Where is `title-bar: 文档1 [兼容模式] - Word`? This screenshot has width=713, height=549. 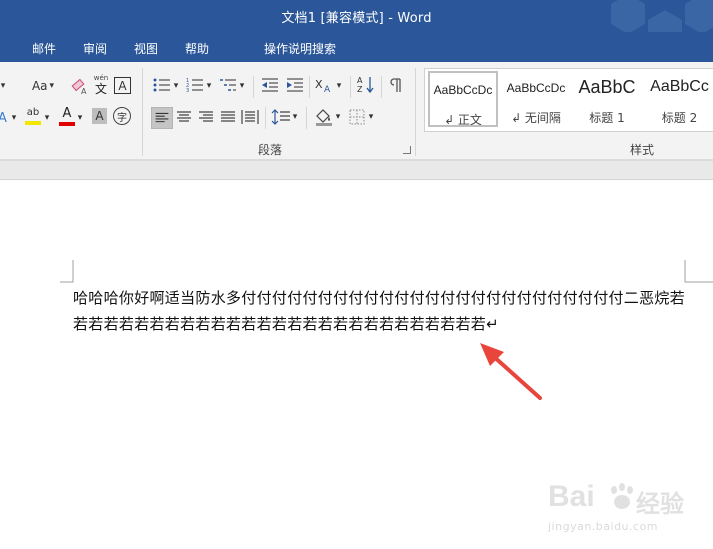
title-bar: 文档1 [兼容模式] - Word is located at coordinates (356, 16).